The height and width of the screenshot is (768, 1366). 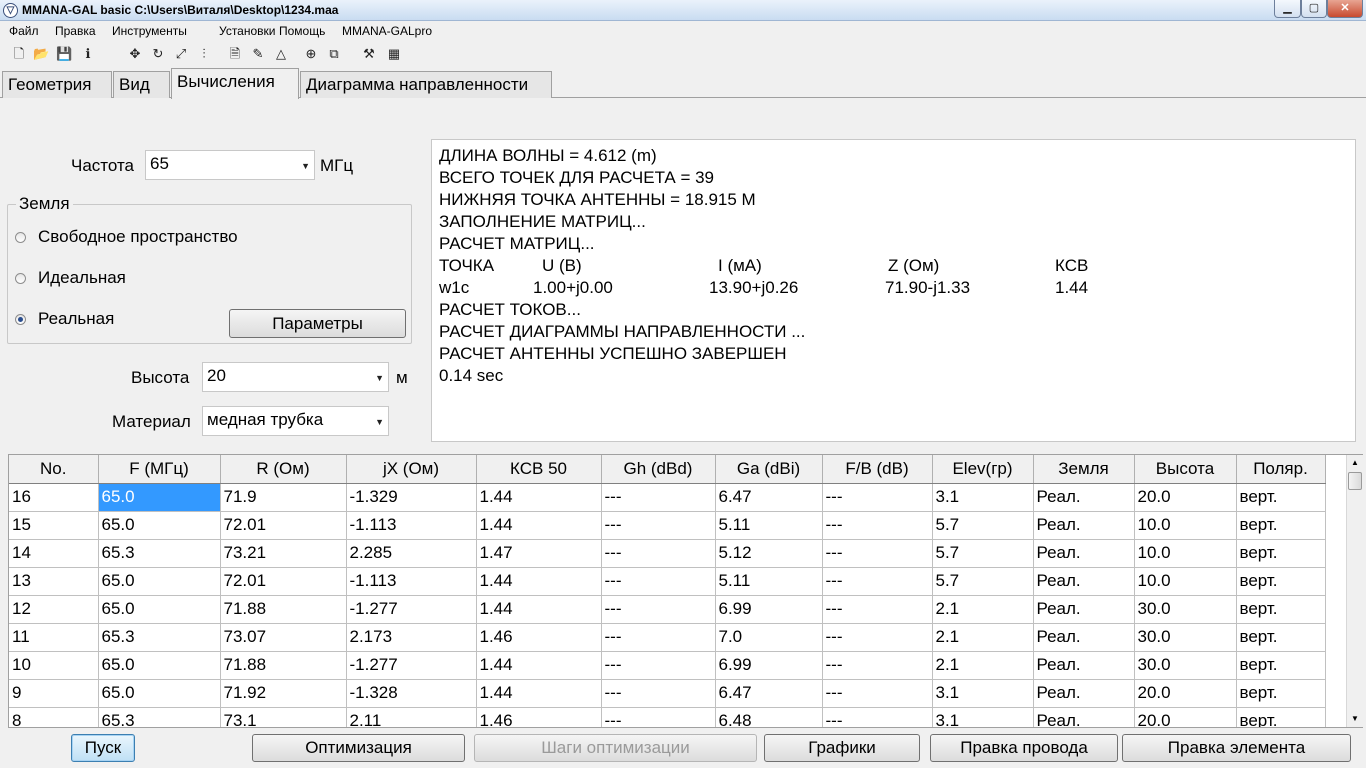 What do you see at coordinates (1287, 9) in the screenshot?
I see `minimize-button: ▁` at bounding box center [1287, 9].